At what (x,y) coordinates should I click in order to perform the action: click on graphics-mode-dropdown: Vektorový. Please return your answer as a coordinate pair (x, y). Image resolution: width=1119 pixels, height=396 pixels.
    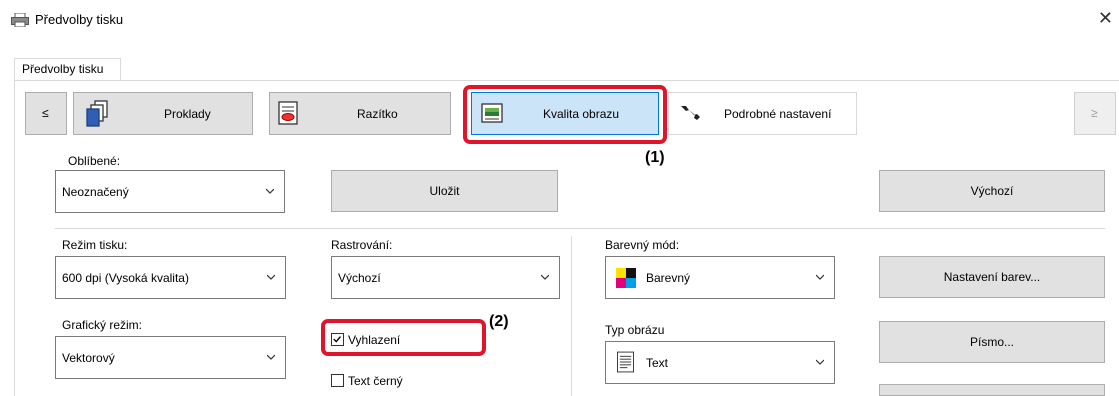
    Looking at the image, I should click on (170, 357).